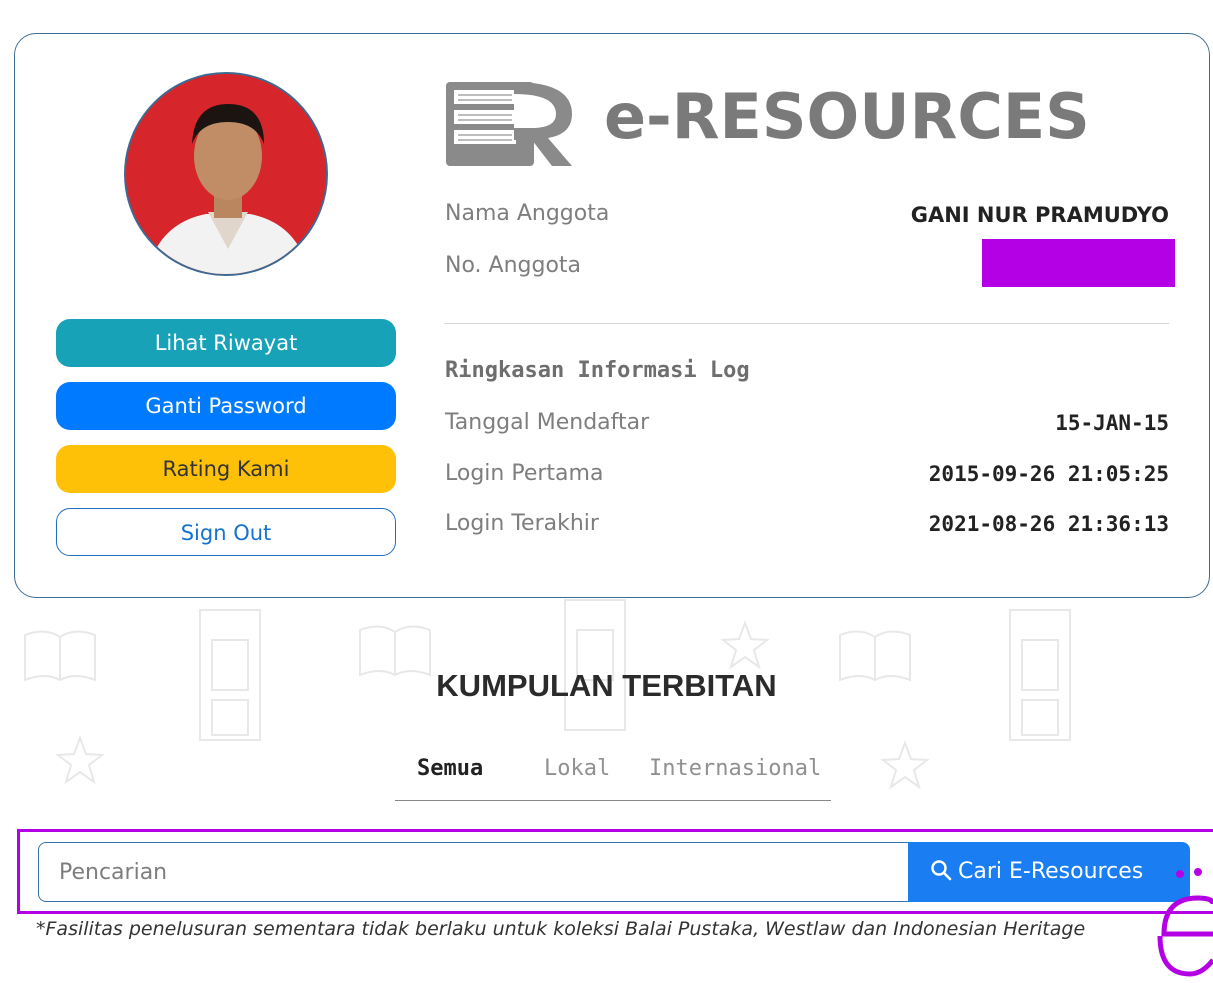 Image resolution: width=1213 pixels, height=983 pixels. Describe the element at coordinates (524, 473) in the screenshot. I see `first-login-label: Login Pertama` at that location.